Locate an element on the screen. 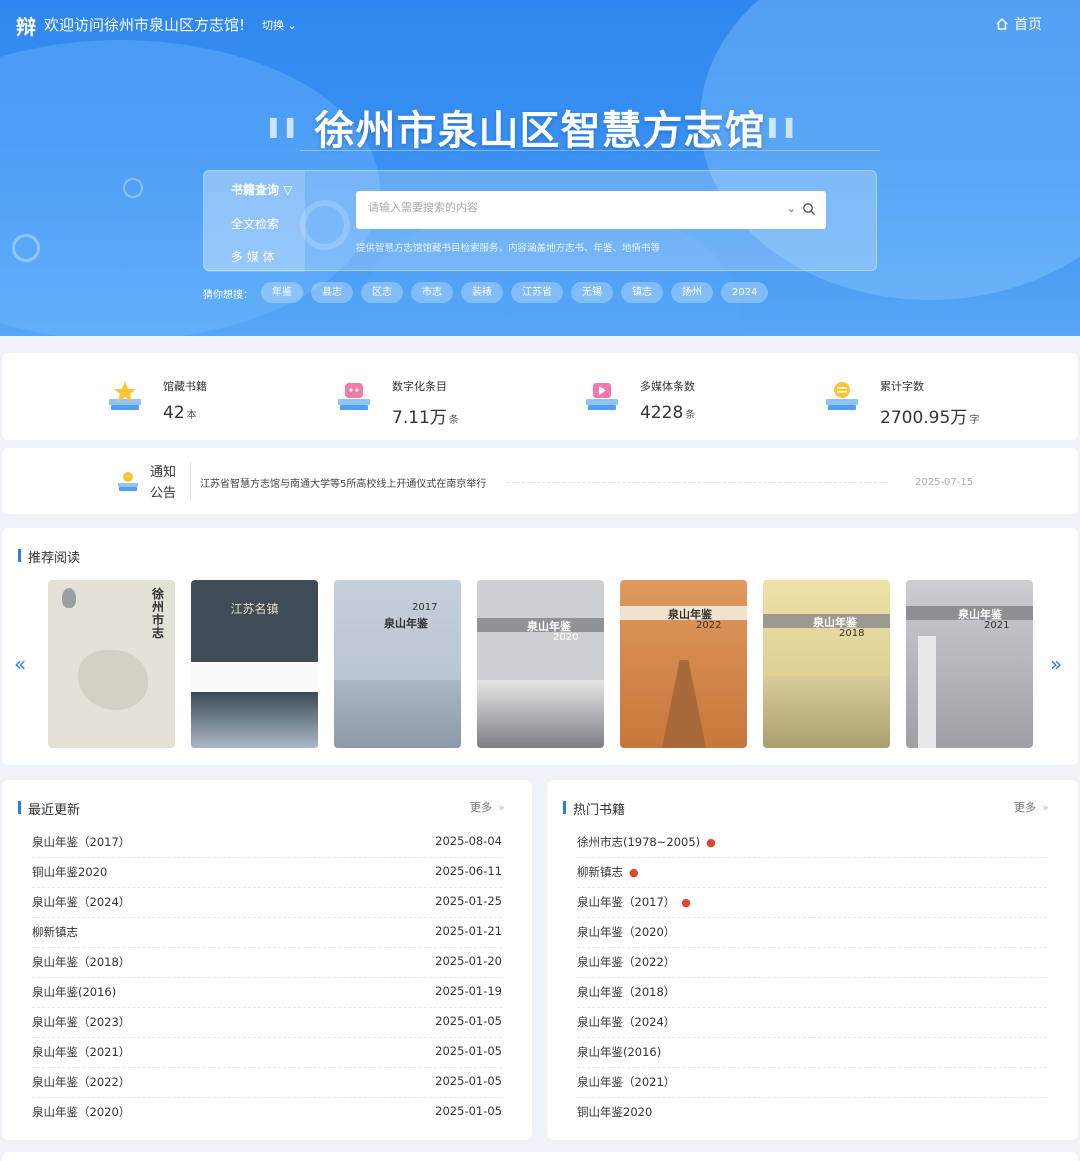 The height and width of the screenshot is (1161, 1080). book-cover: 徐州市志 is located at coordinates (111, 664).